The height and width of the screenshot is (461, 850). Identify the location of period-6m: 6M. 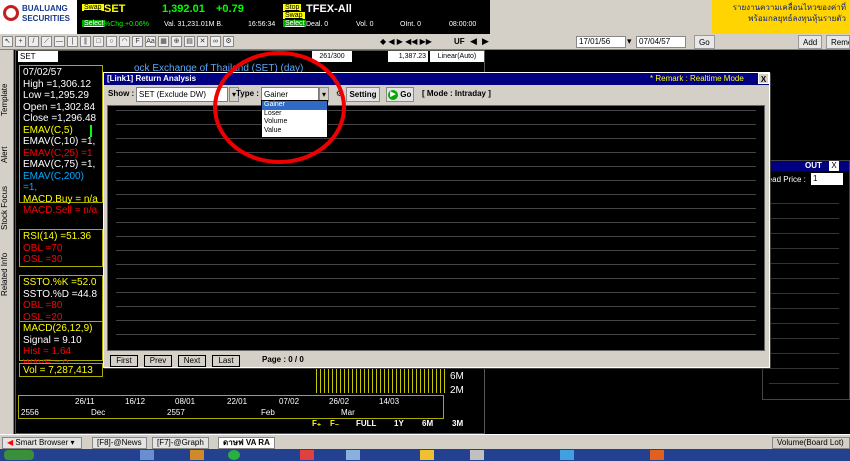
(427, 423).